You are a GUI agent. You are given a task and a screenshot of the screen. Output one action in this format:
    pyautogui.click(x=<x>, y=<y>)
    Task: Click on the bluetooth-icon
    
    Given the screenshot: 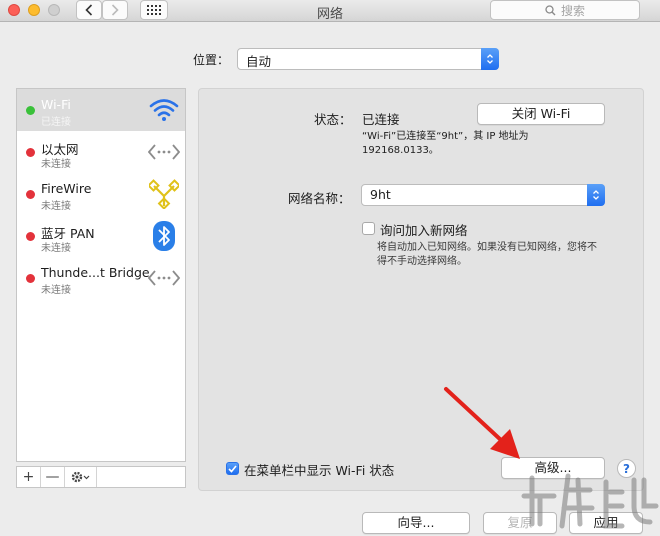 What is the action you would take?
    pyautogui.click(x=164, y=236)
    